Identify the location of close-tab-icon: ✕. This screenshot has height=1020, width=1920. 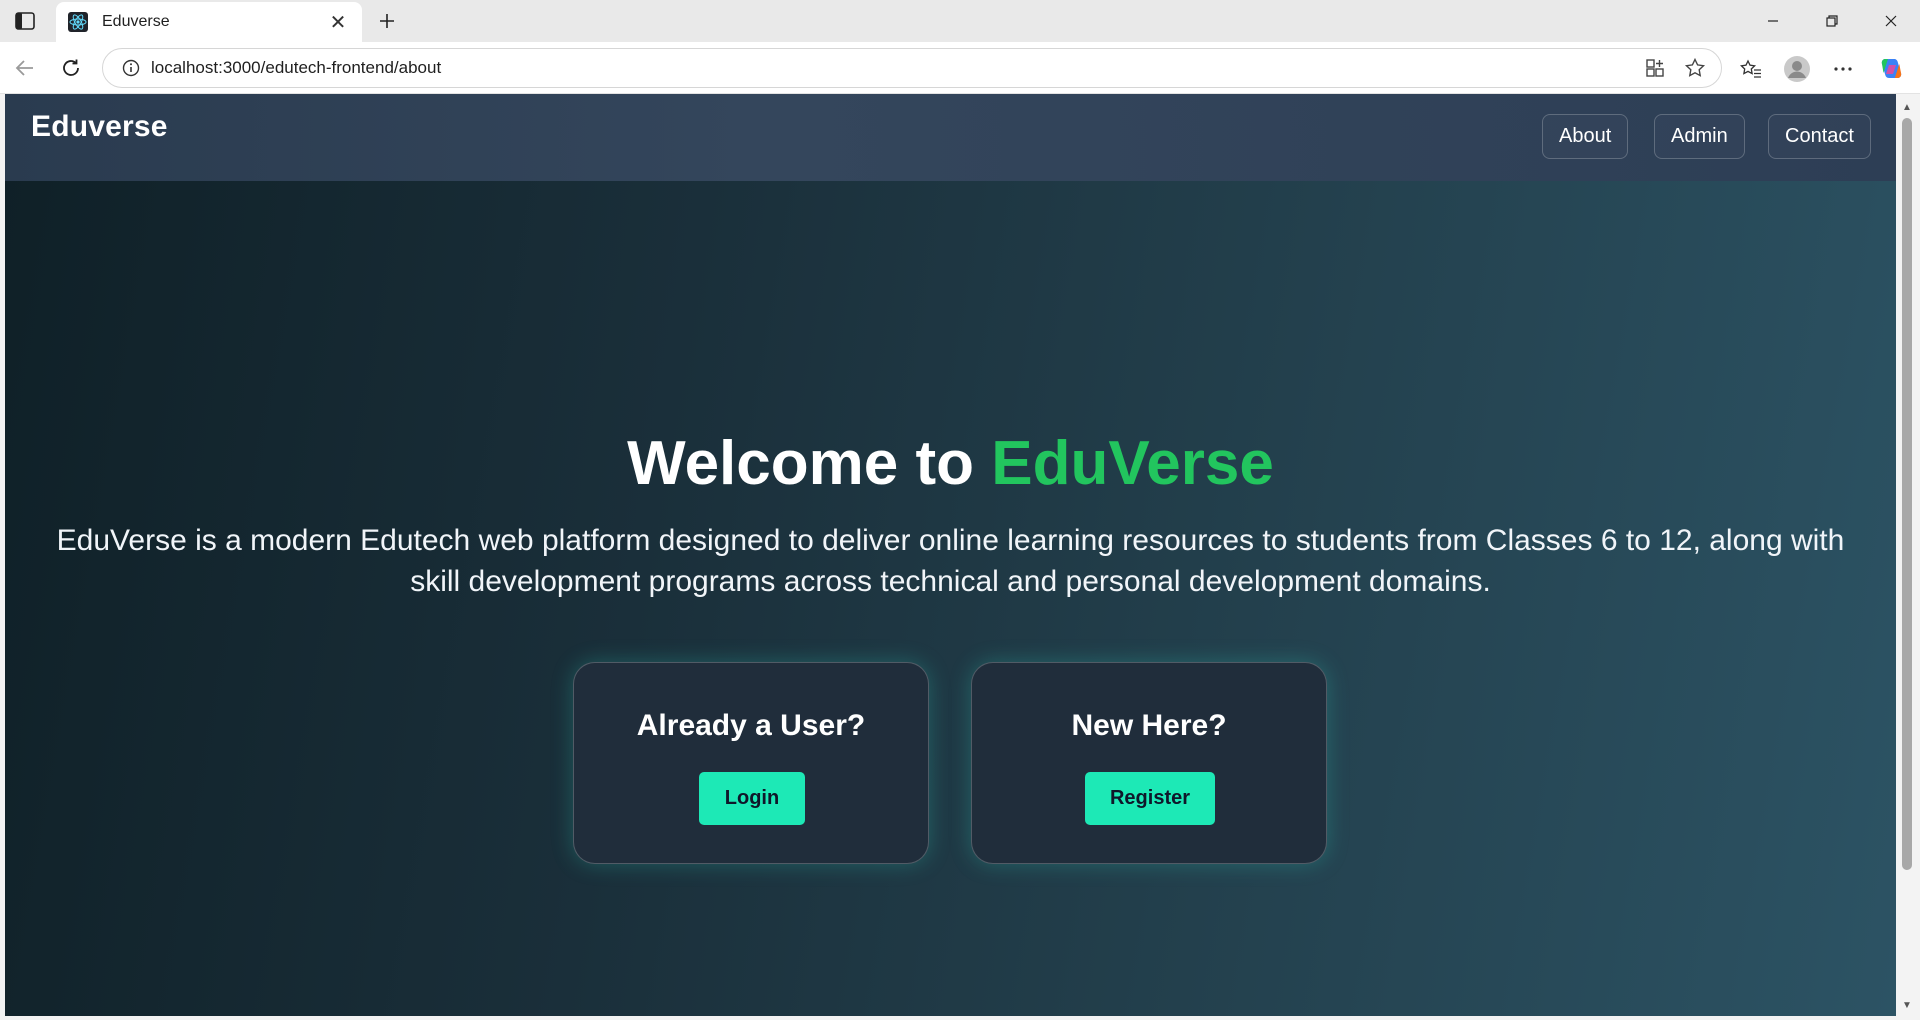
(338, 22).